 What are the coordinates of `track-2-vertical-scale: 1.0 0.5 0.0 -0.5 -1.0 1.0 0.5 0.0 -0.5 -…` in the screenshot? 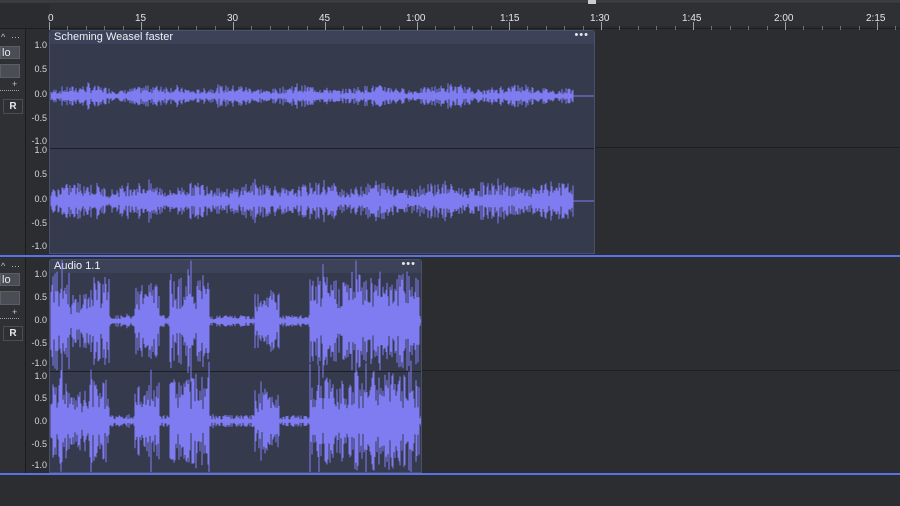 It's located at (37, 365).